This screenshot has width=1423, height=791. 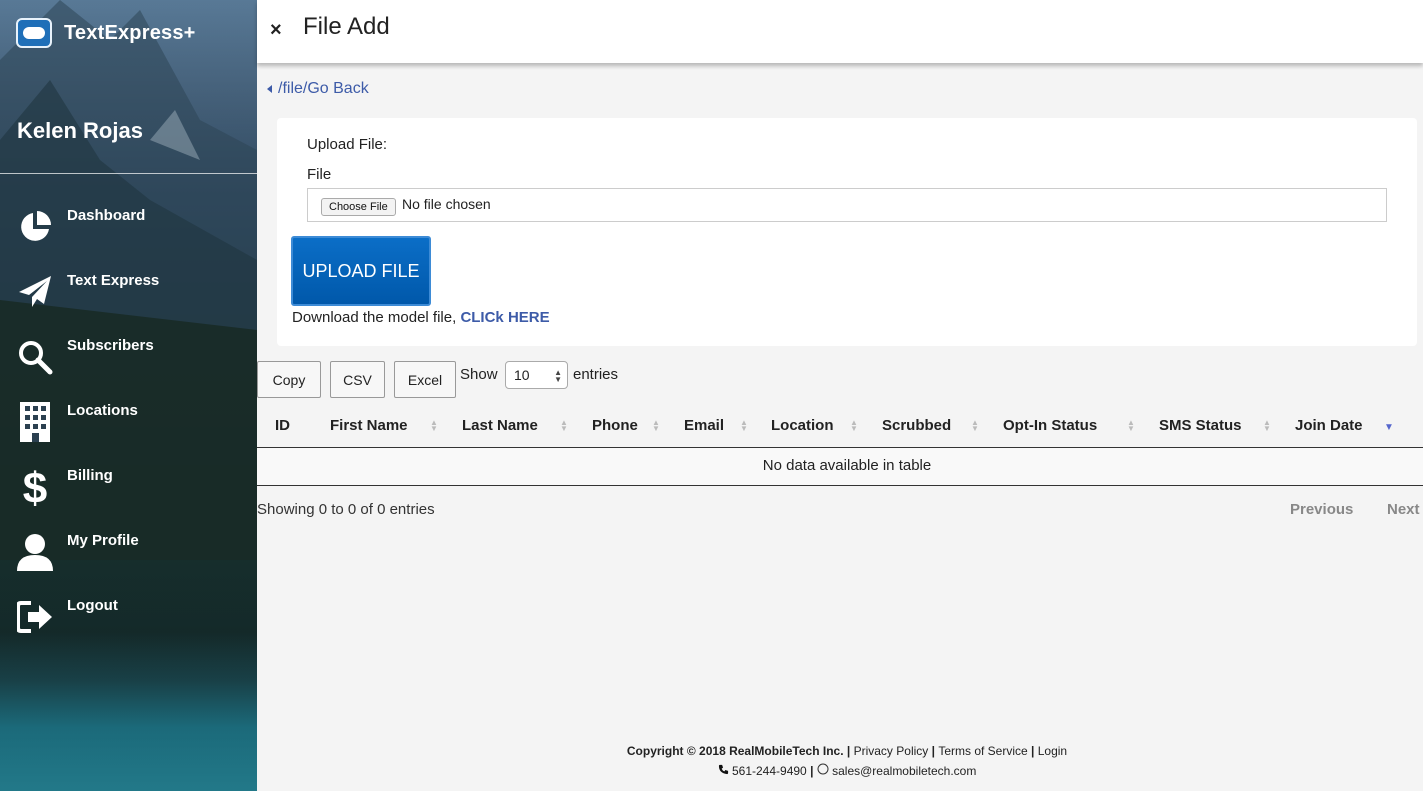 I want to click on entries-select: 10 ▲ ▼, so click(x=536, y=375).